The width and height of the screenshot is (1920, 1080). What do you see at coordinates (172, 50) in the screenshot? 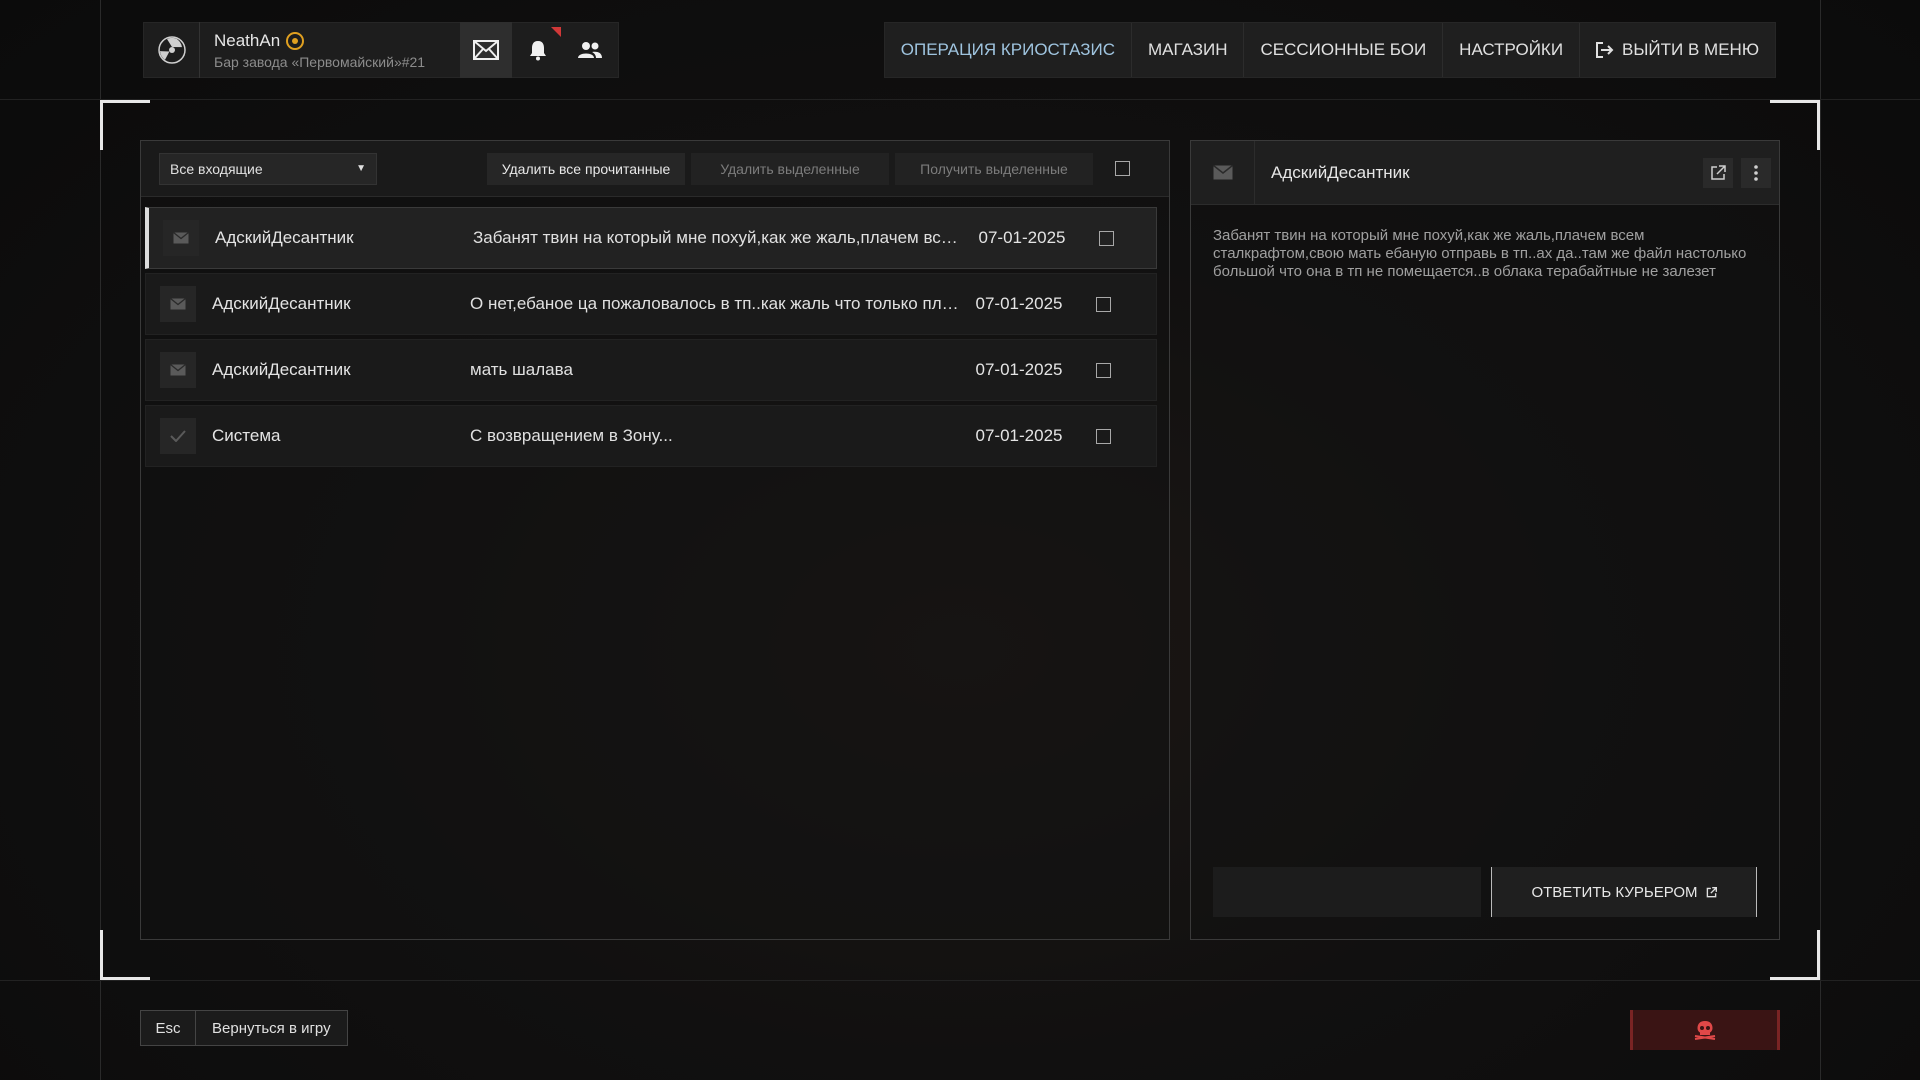
I see `radiation-icon` at bounding box center [172, 50].